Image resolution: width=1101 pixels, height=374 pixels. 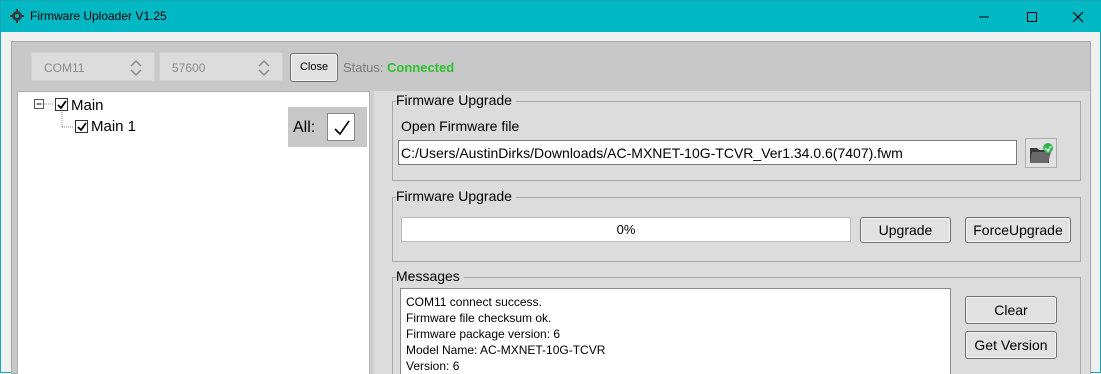 I want to click on close-icon, so click(x=1078, y=17).